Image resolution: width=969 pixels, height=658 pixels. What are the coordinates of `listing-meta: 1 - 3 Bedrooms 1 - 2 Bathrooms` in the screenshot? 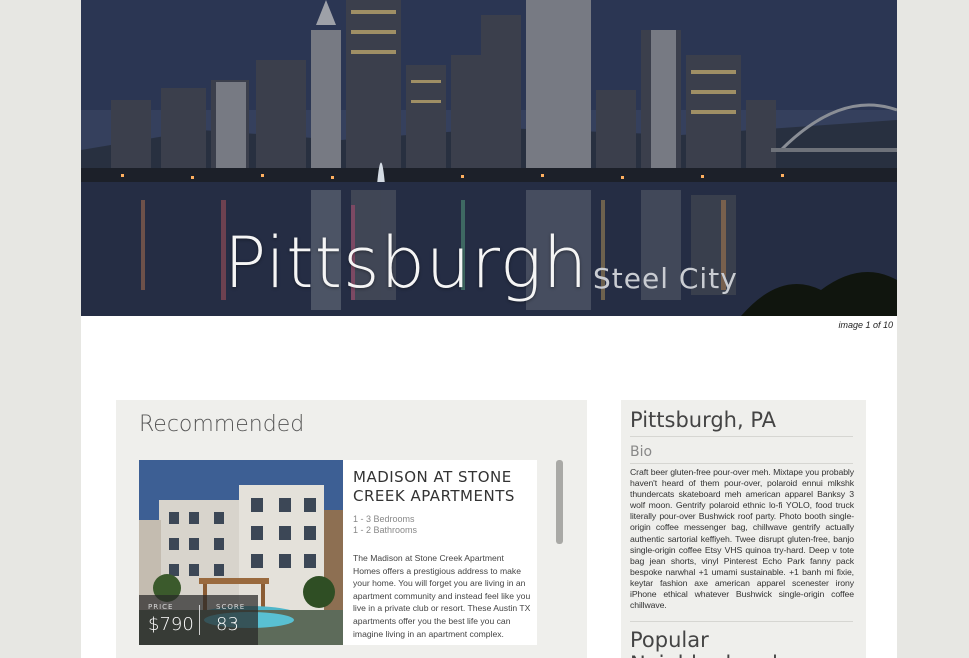 It's located at (443, 525).